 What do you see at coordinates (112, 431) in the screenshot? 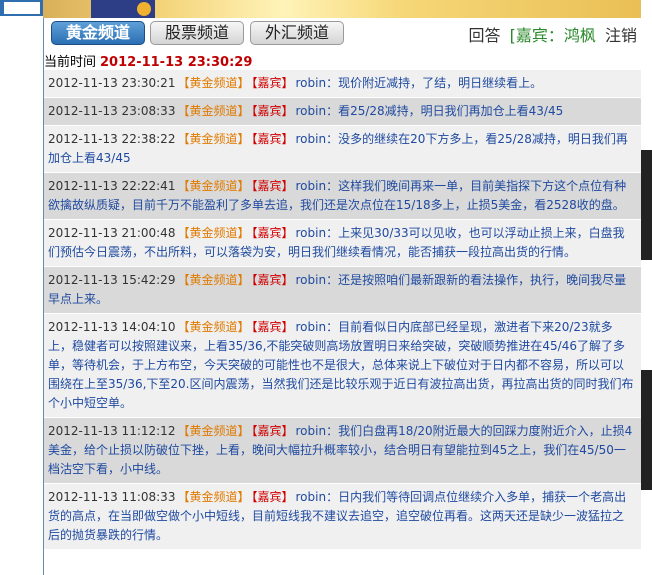
I see `message-time: 2012-11-13 11:12:12` at bounding box center [112, 431].